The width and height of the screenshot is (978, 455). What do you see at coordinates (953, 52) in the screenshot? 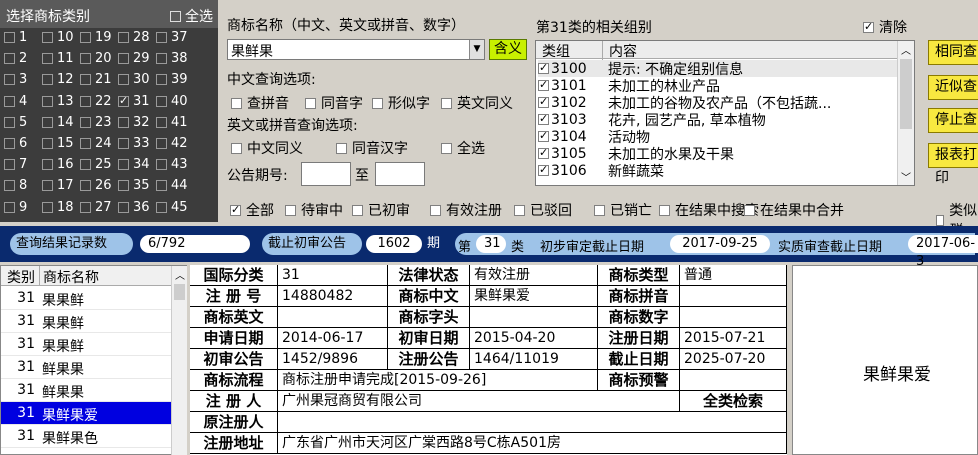
I see `same-search-button: 相同查` at bounding box center [953, 52].